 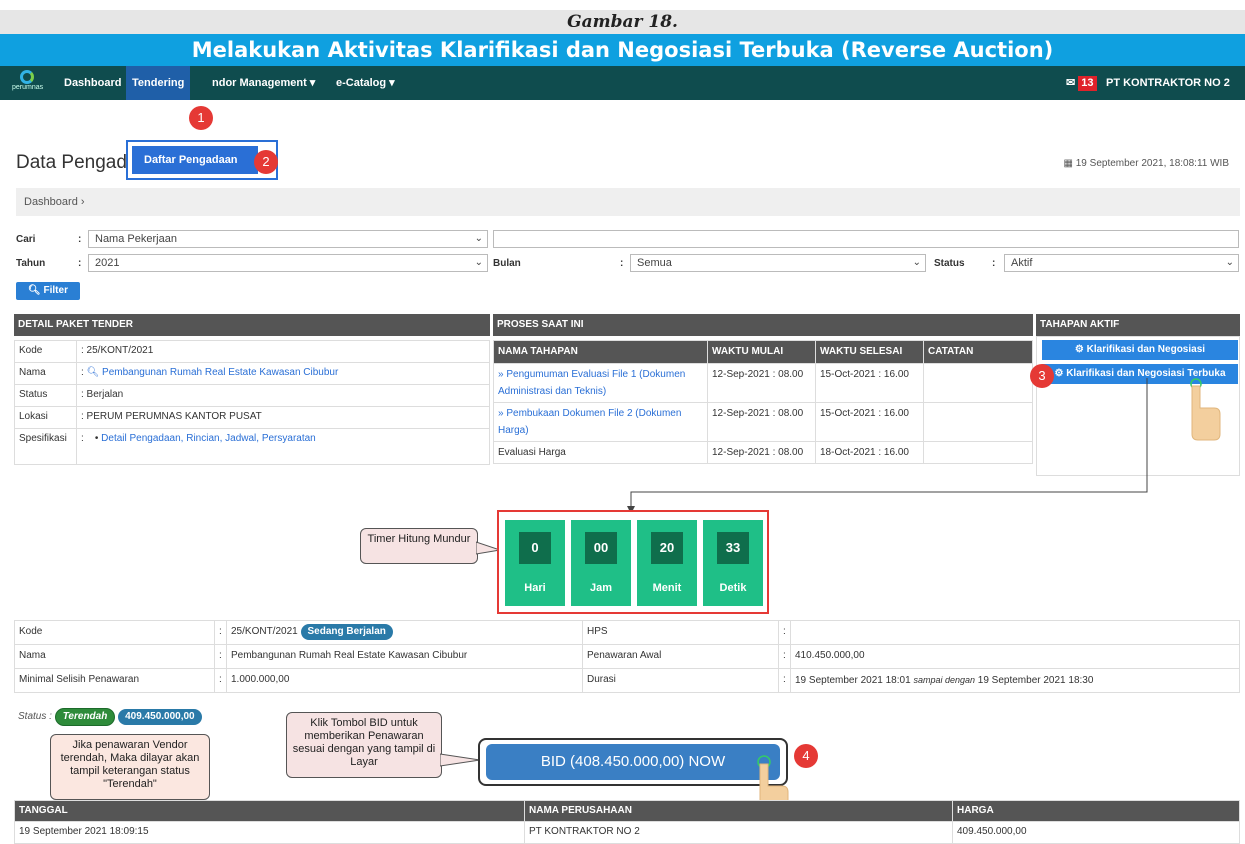 What do you see at coordinates (1087, 83) in the screenshot?
I see `mail-count-badge: 13` at bounding box center [1087, 83].